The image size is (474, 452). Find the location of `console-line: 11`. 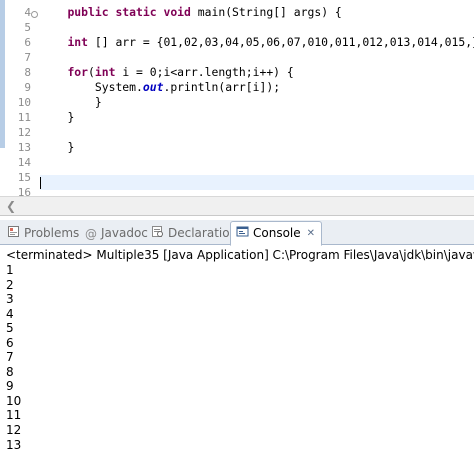

console-line: 11 is located at coordinates (14, 415).